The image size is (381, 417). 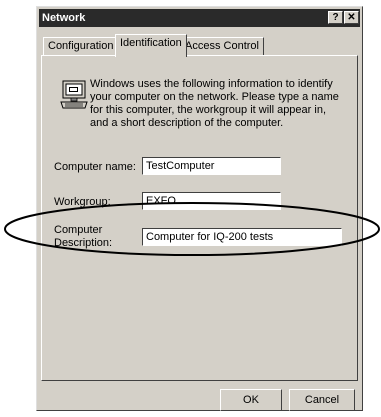 What do you see at coordinates (211, 201) in the screenshot?
I see `workgroup-input` at bounding box center [211, 201].